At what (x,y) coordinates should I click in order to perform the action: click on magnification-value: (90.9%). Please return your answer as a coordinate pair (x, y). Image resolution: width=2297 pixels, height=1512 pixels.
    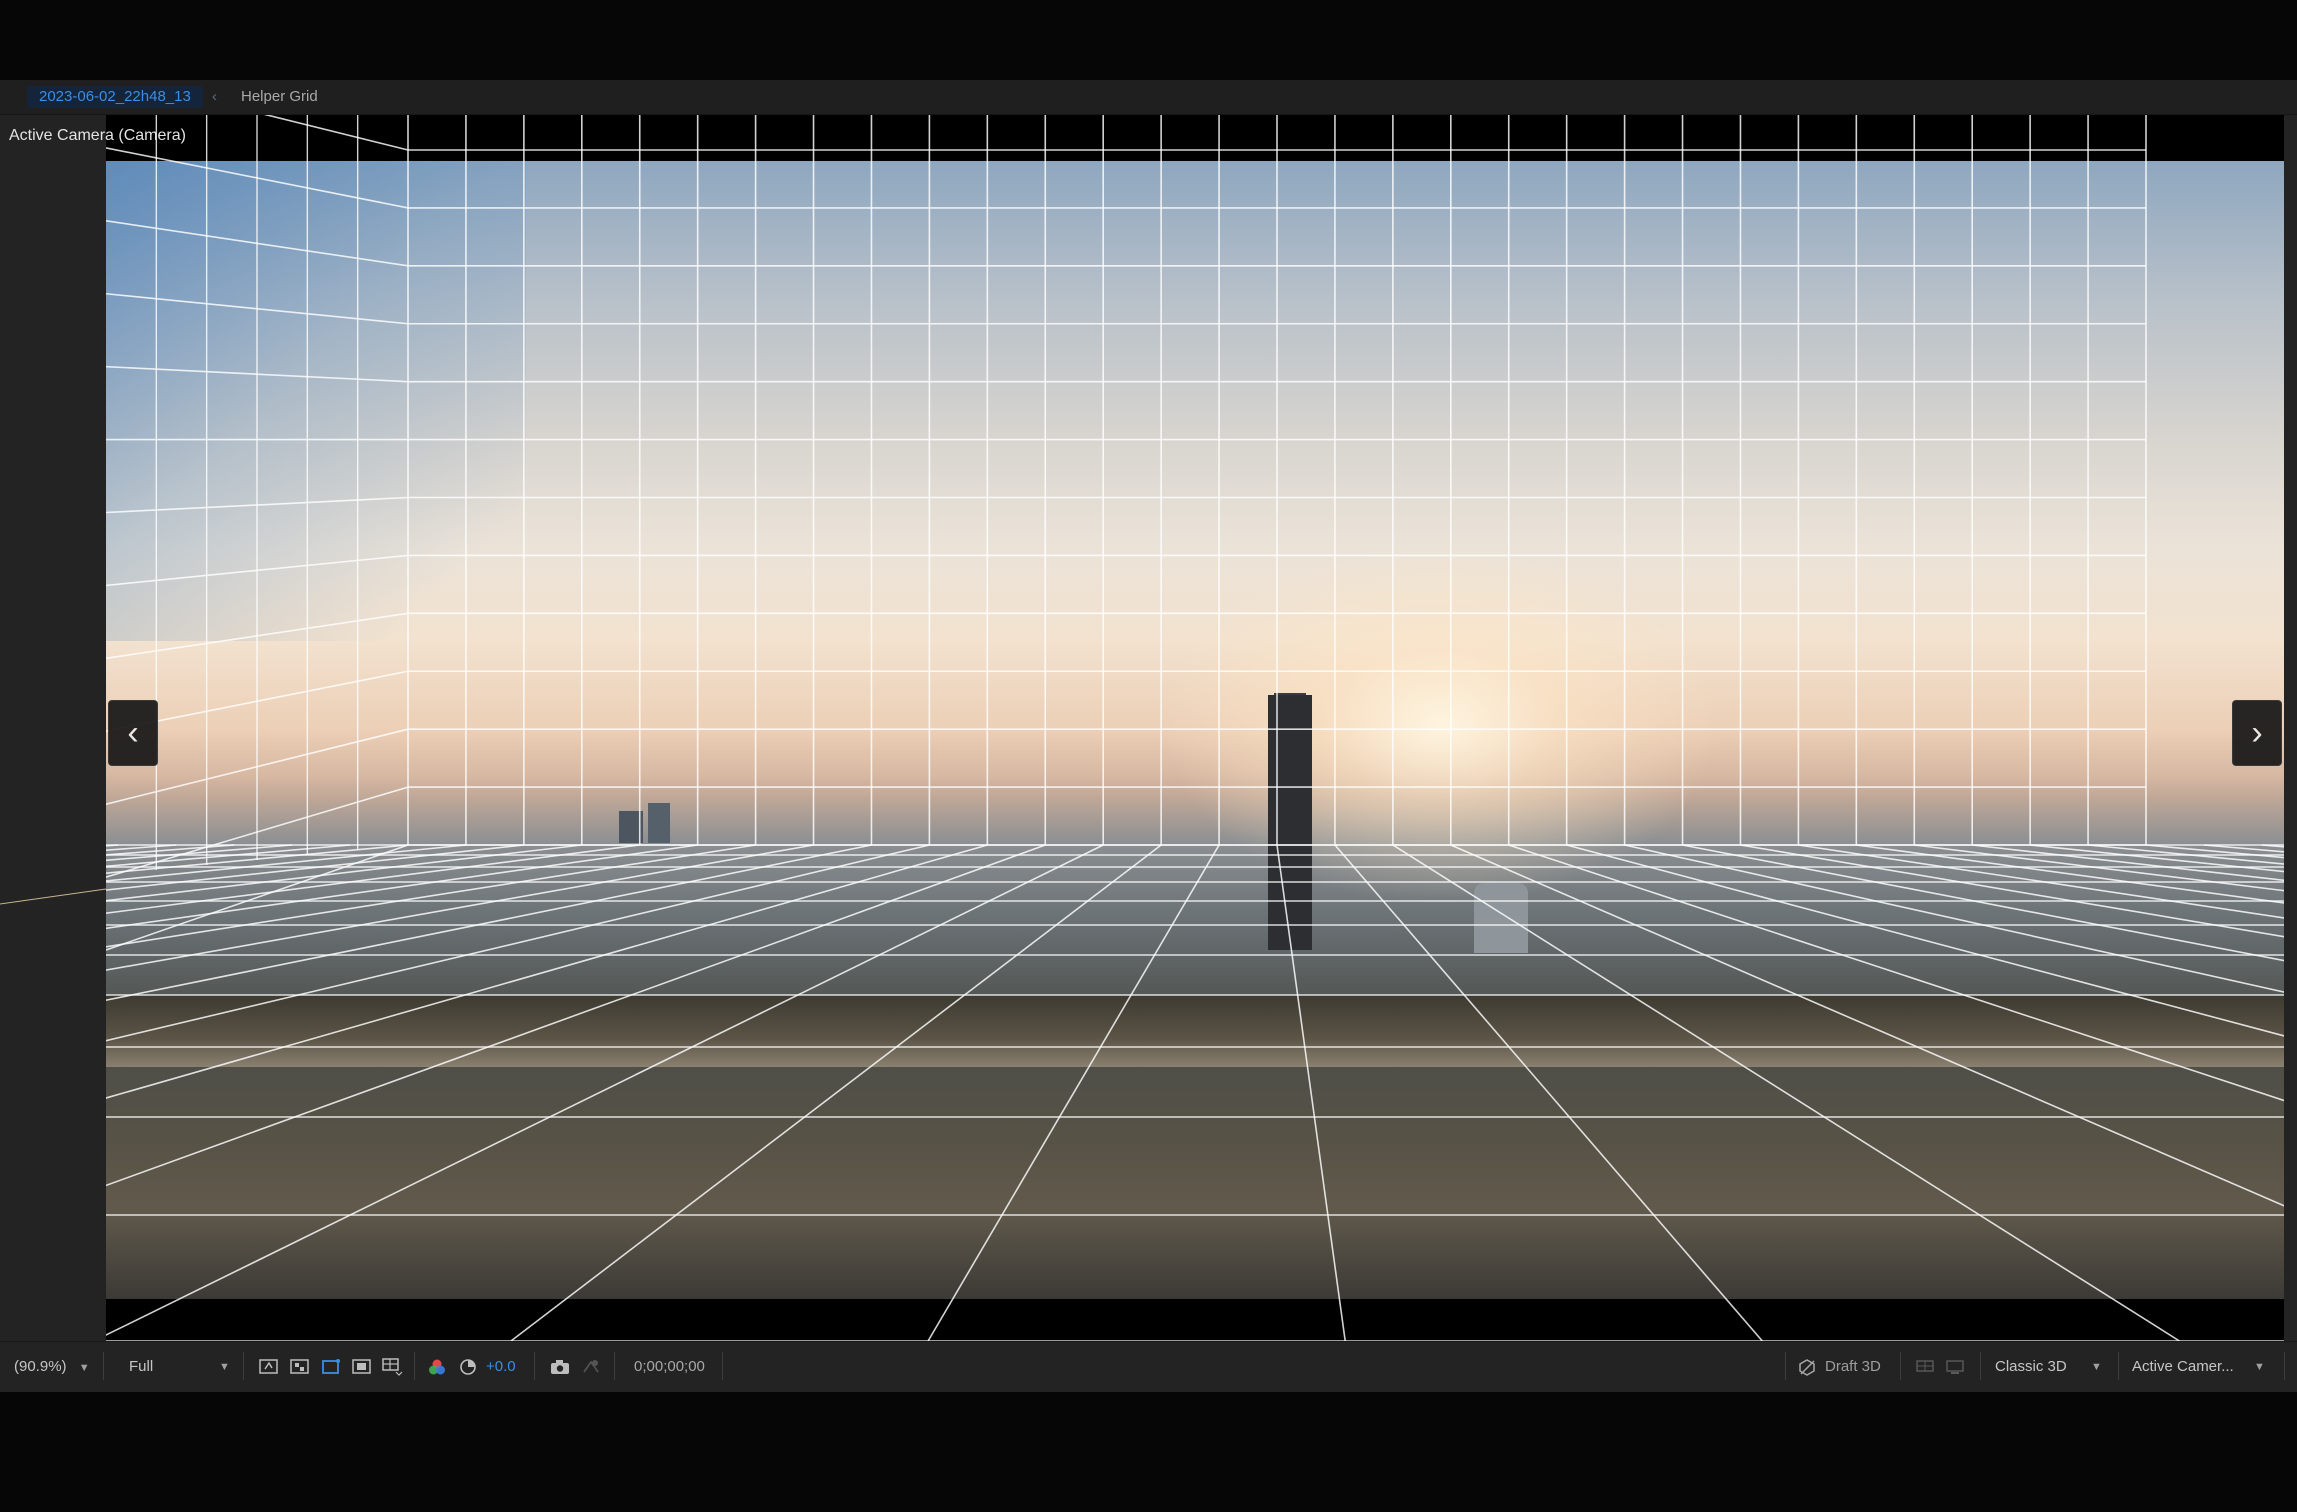
    Looking at the image, I should click on (40, 1366).